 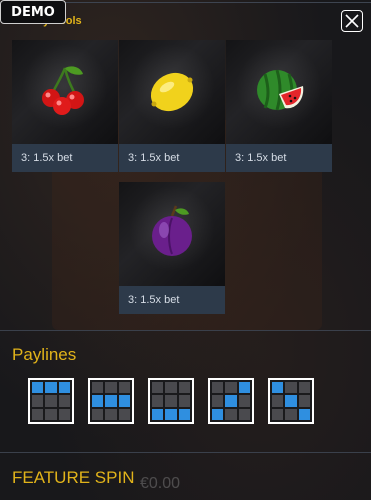 What do you see at coordinates (160, 483) in the screenshot?
I see `background-amount: €0.00` at bounding box center [160, 483].